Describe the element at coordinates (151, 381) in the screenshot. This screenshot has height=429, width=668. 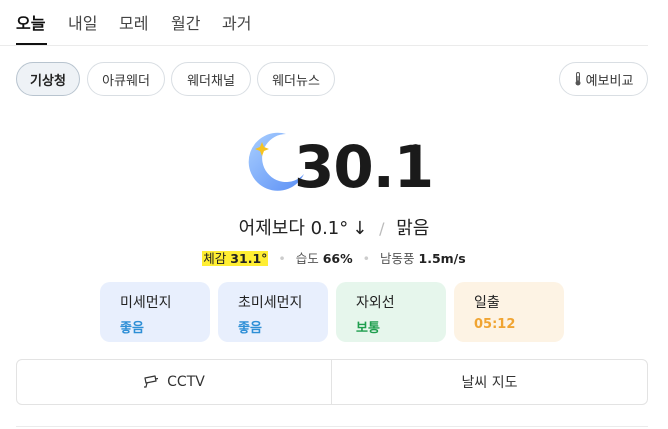
I see `cctv-camera-icon` at that location.